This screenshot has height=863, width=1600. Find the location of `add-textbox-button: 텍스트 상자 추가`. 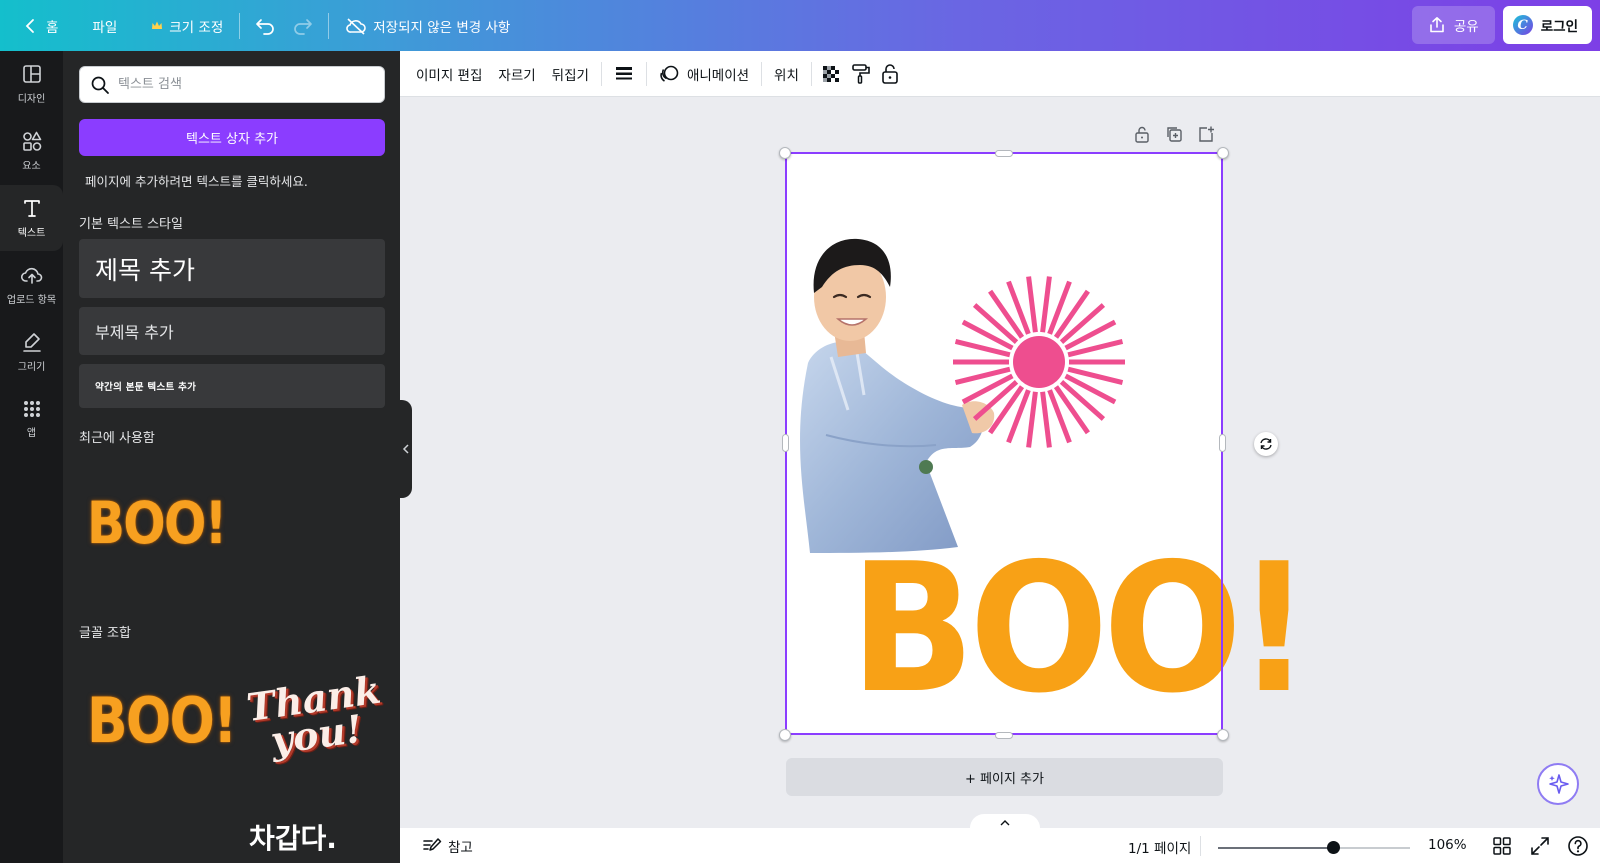

add-textbox-button: 텍스트 상자 추가 is located at coordinates (232, 137).